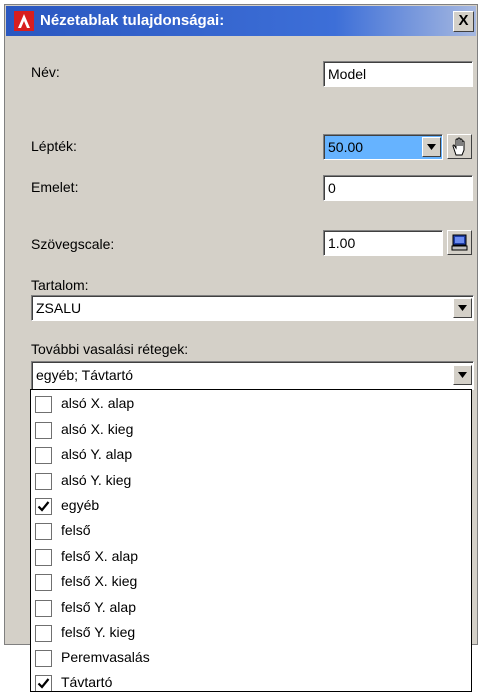 This screenshot has width=485, height=692. What do you see at coordinates (59, 308) in the screenshot?
I see `content-value: ZSALU` at bounding box center [59, 308].